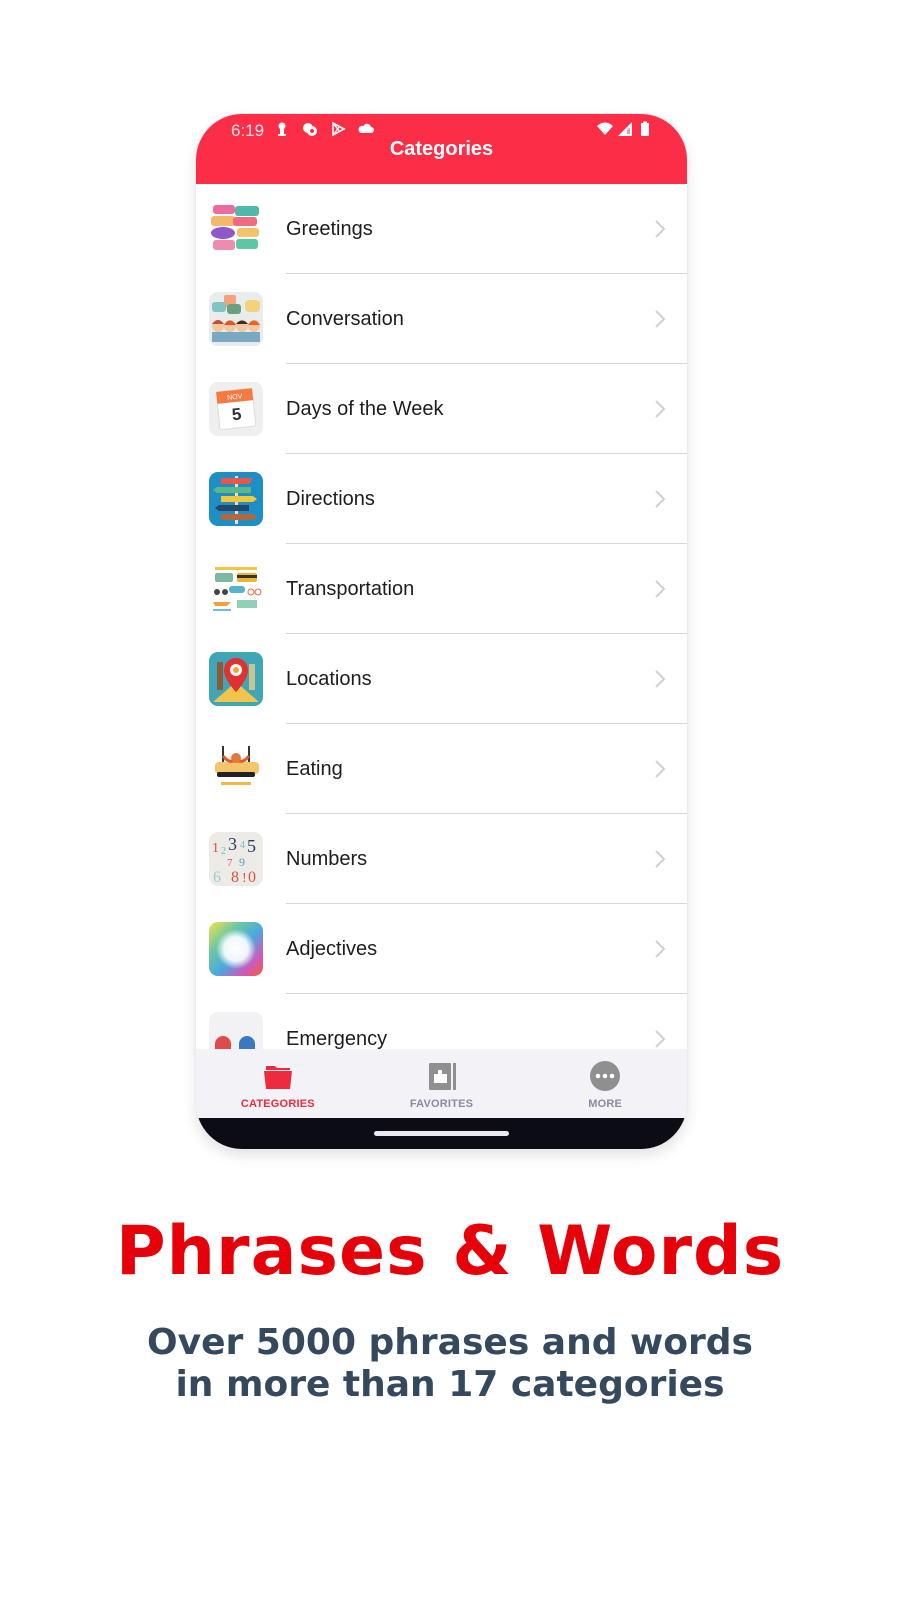 Image resolution: width=900 pixels, height=1600 pixels. What do you see at coordinates (236, 679) in the screenshot?
I see `map-pin-thumbnail` at bounding box center [236, 679].